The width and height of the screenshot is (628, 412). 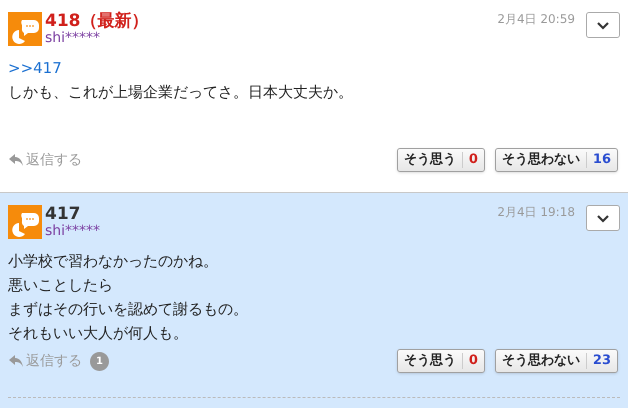 What do you see at coordinates (536, 19) in the screenshot?
I see `post-date: 2月4日 20:59` at bounding box center [536, 19].